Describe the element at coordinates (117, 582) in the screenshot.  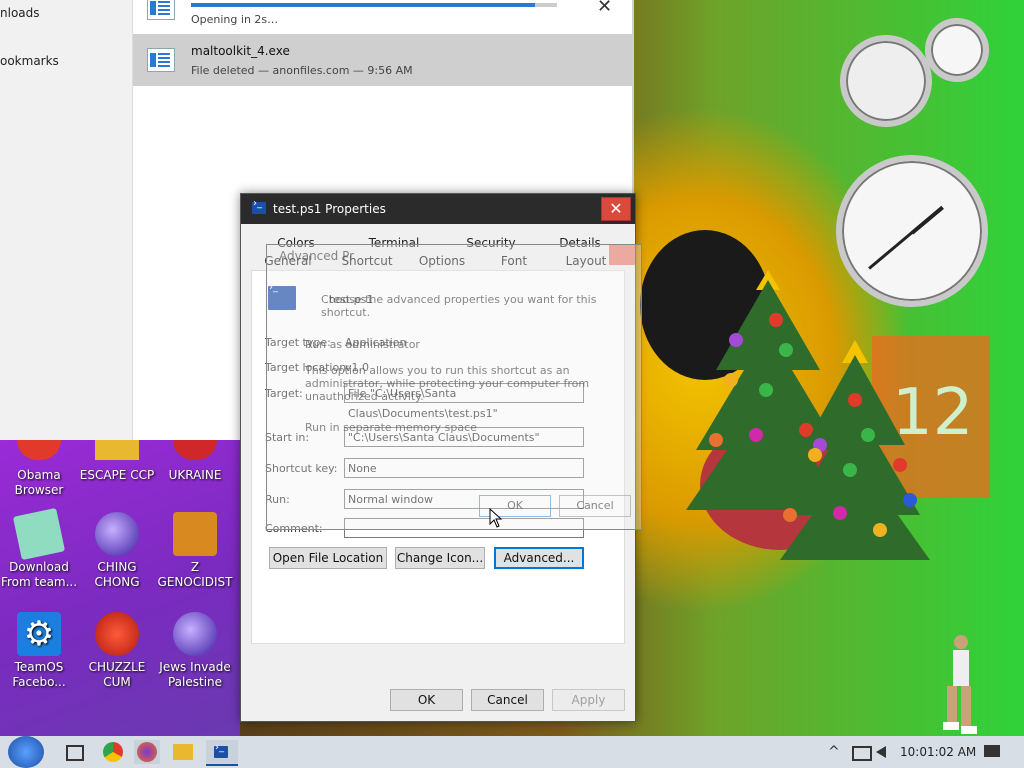
I see `desktop-icon-label: CHONG` at that location.